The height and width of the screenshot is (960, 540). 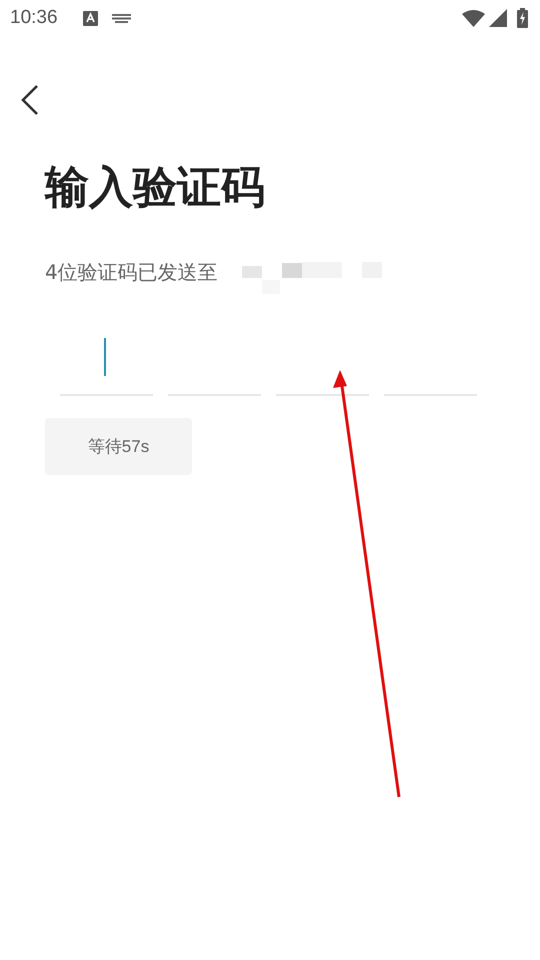 I want to click on status-time: 10:36, so click(x=34, y=18).